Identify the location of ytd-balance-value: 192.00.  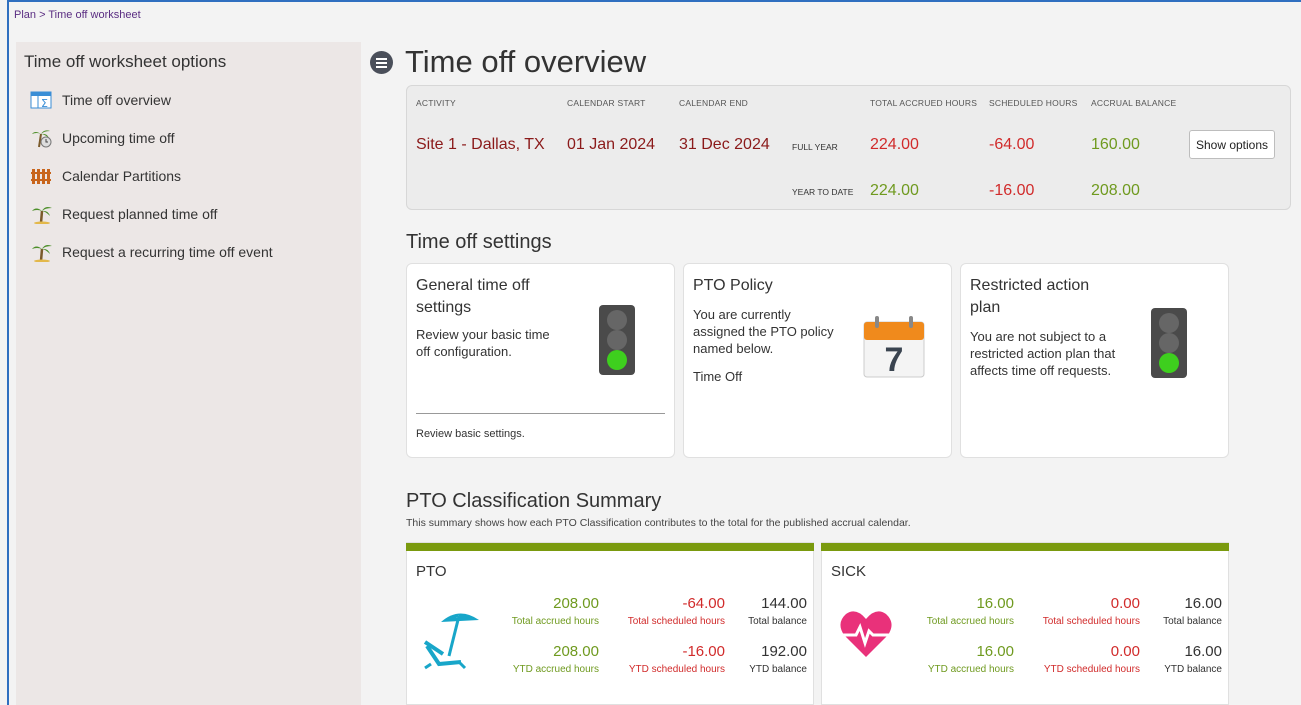
(784, 651).